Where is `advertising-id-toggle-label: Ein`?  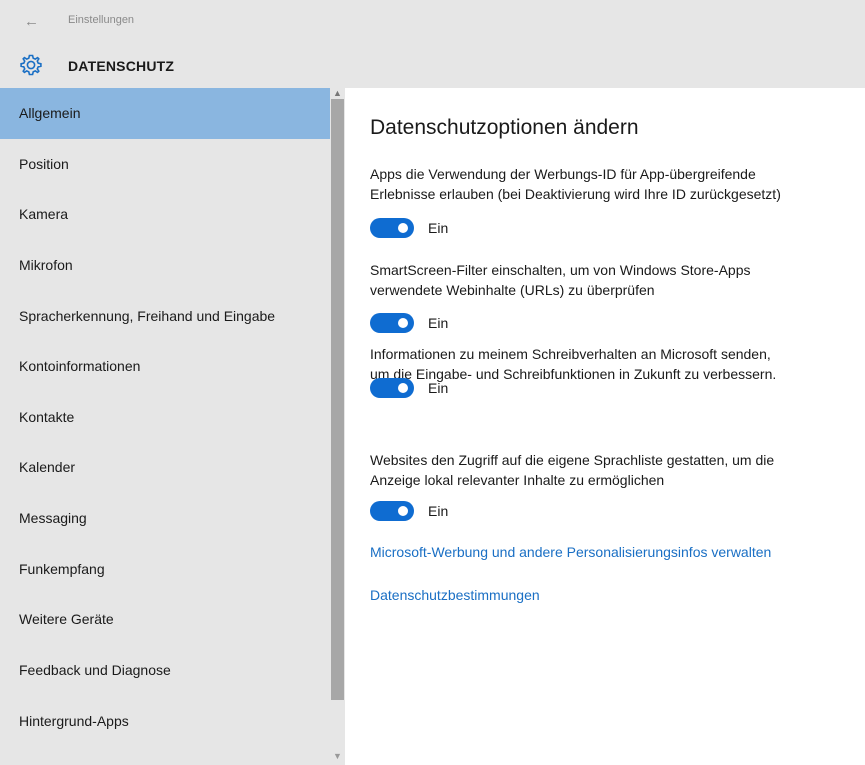
advertising-id-toggle-label: Ein is located at coordinates (438, 228).